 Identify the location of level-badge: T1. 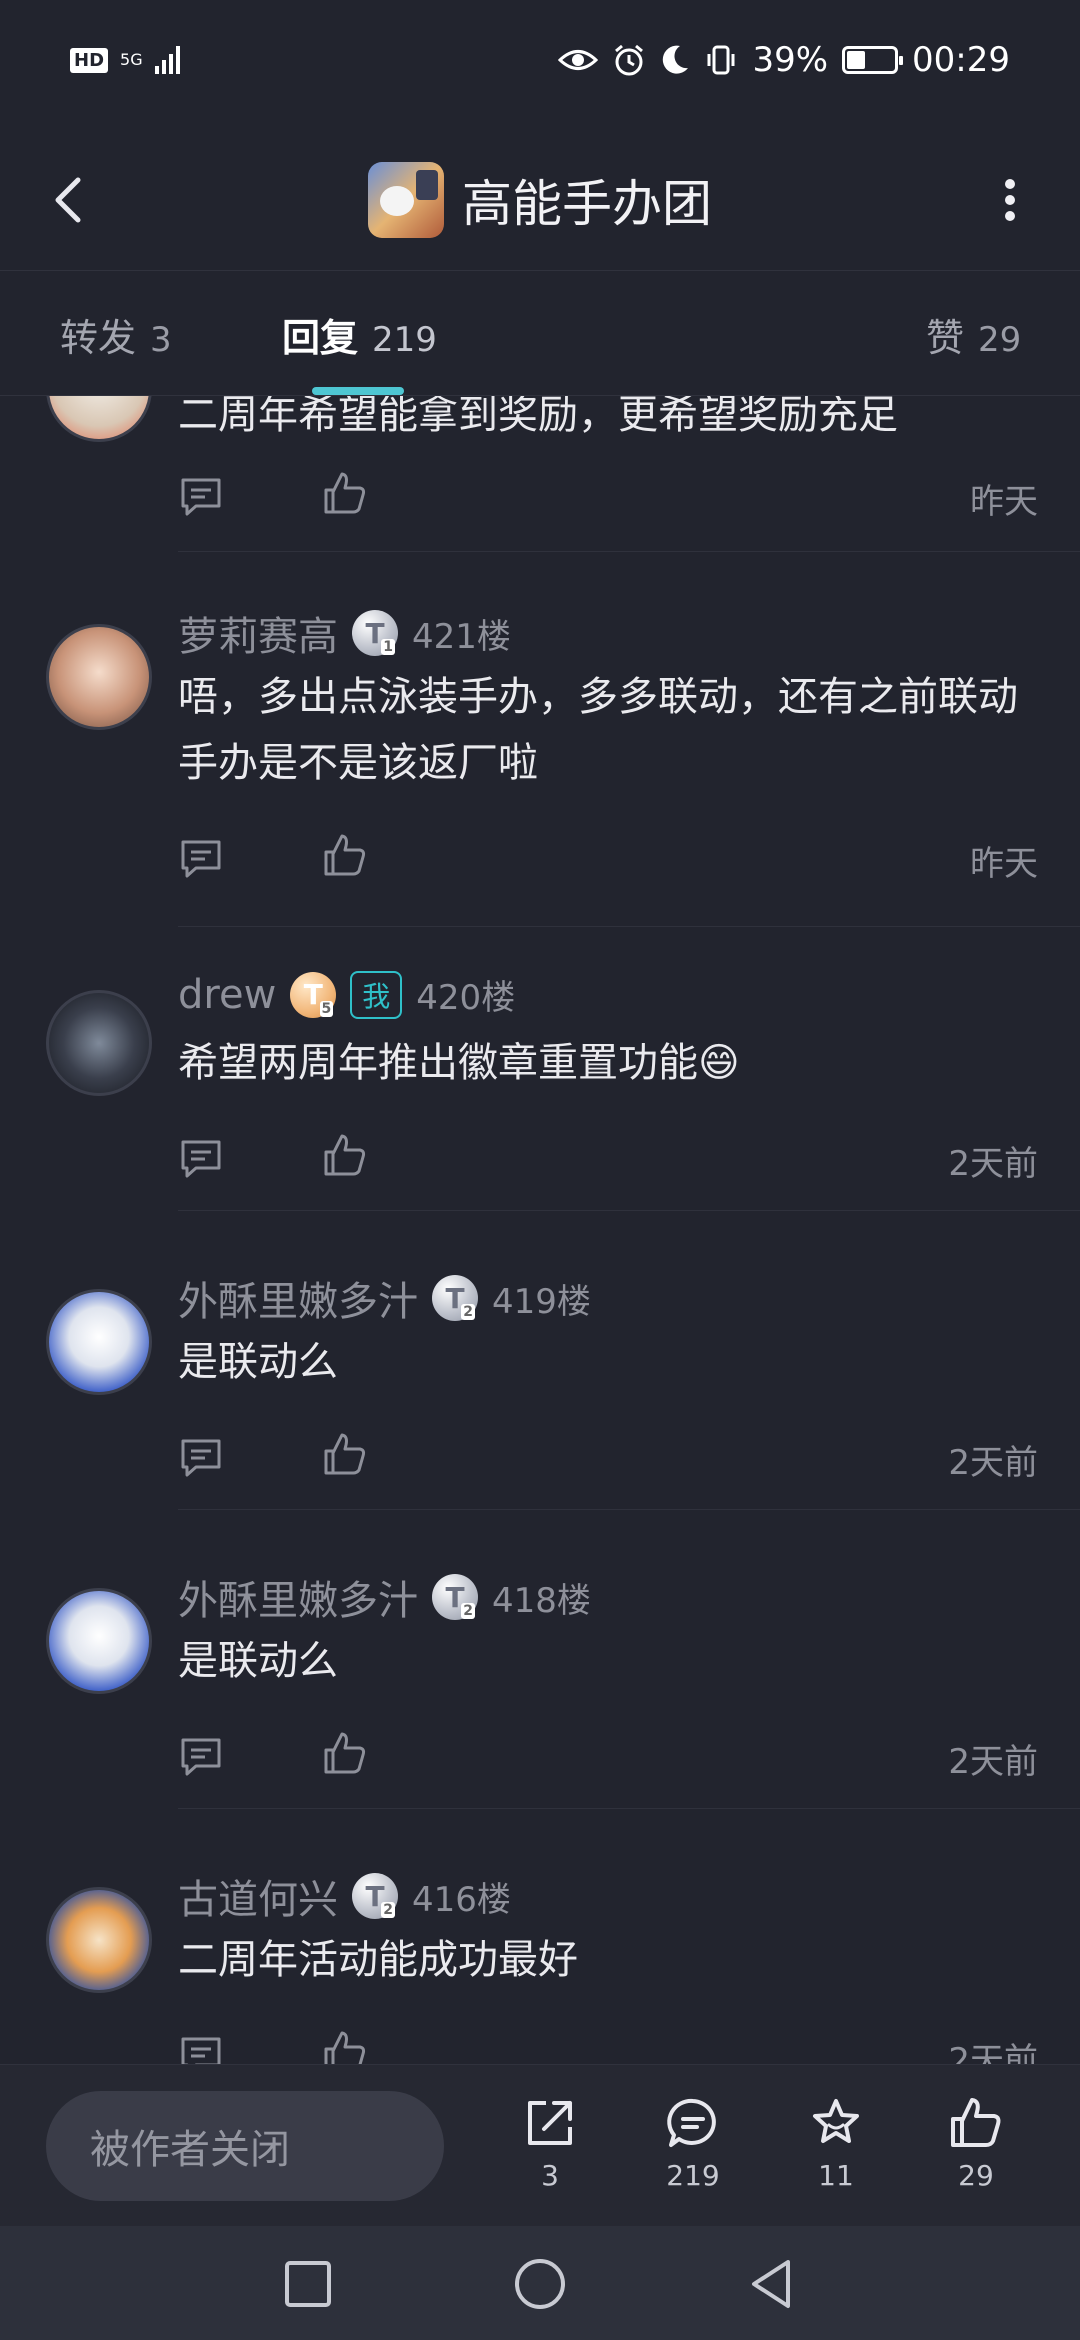
(375, 633).